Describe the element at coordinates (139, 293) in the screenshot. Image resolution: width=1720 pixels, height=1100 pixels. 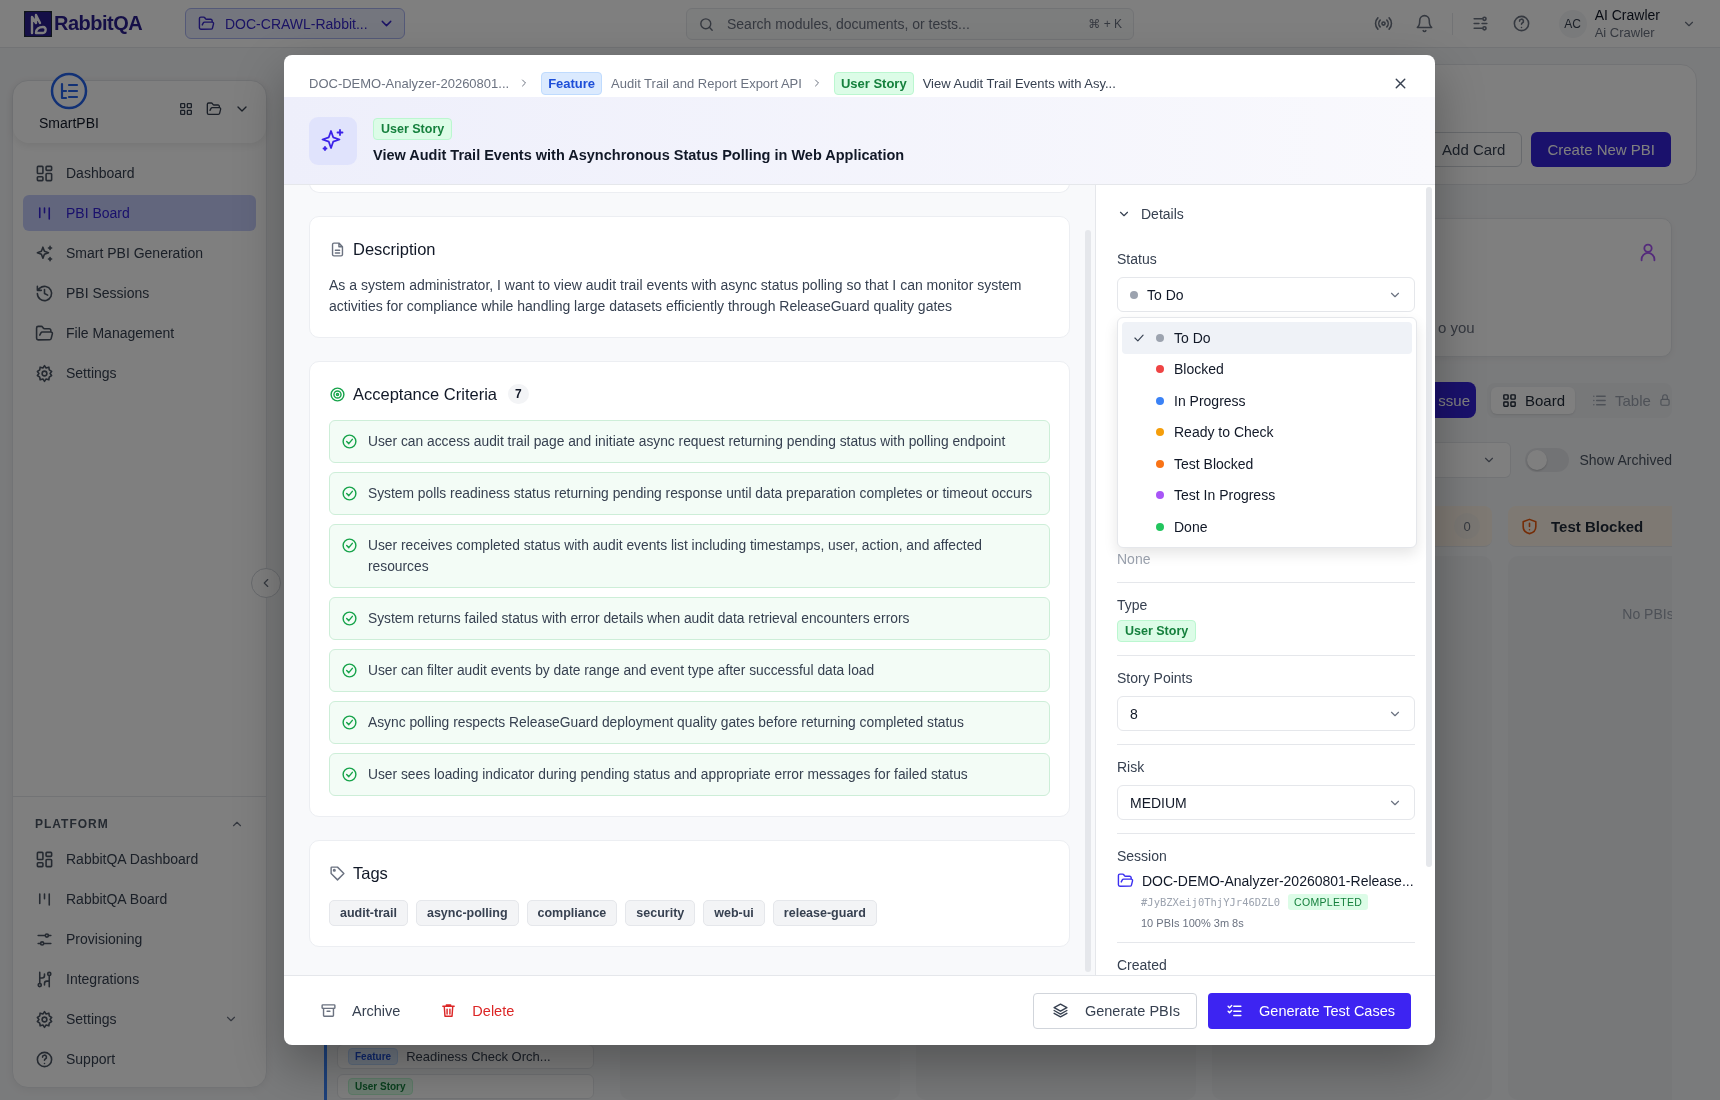
I see `sidebar-item: PBI Sessions` at that location.